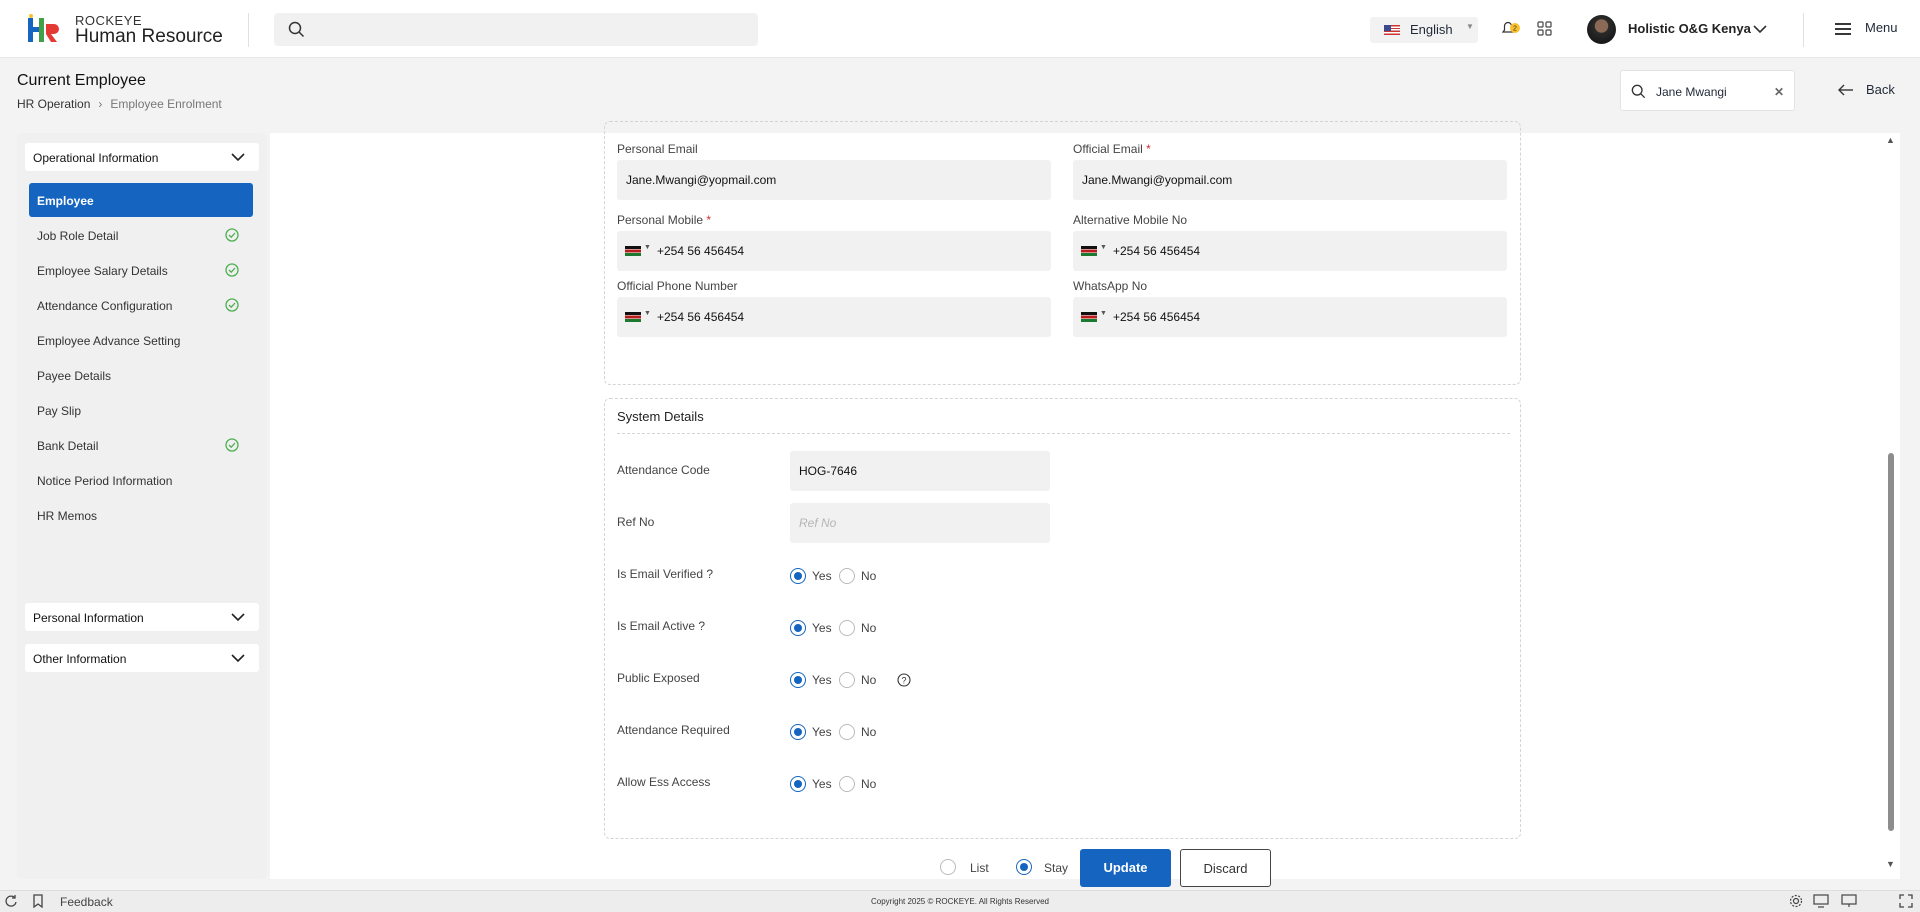 The width and height of the screenshot is (1920, 912). Describe the element at coordinates (1845, 90) in the screenshot. I see `arrow-left-icon` at that location.